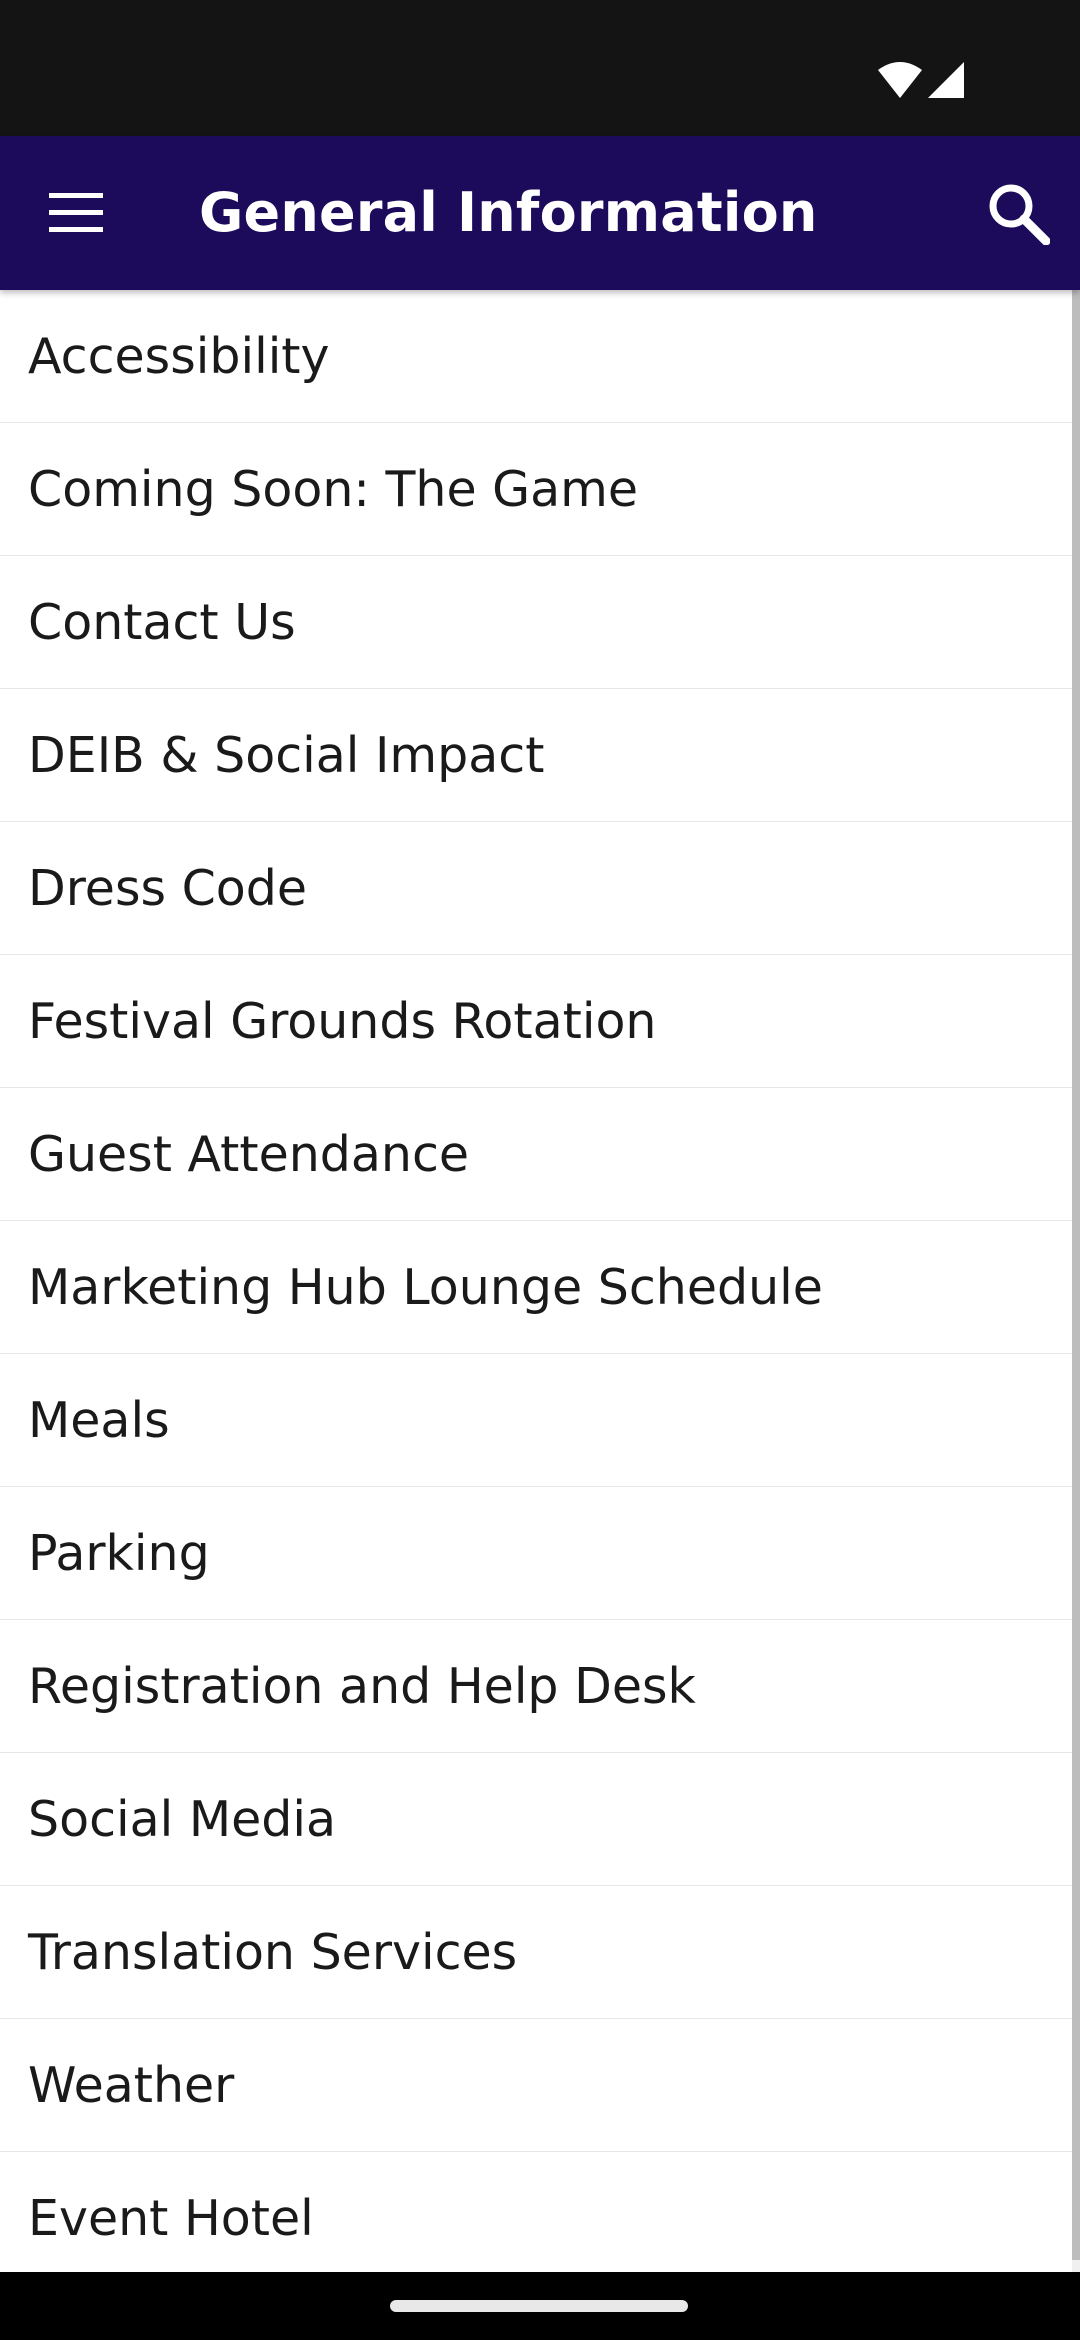 The image size is (1080, 2340). Describe the element at coordinates (536, 2085) in the screenshot. I see `list-item: Weather` at that location.